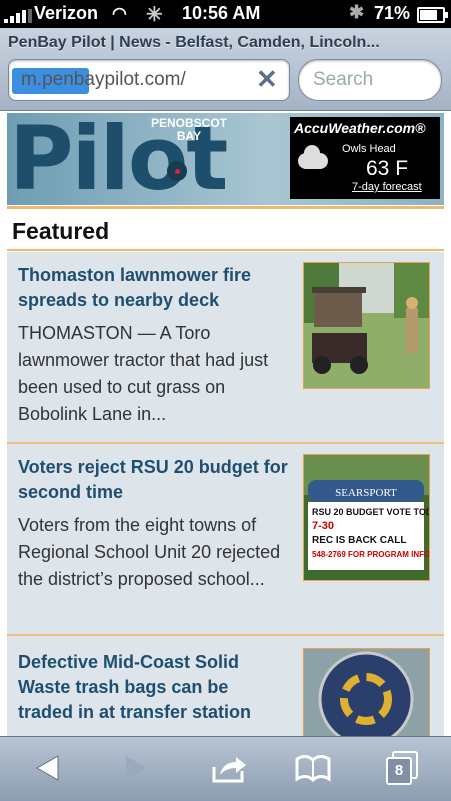 The width and height of the screenshot is (451, 801). What do you see at coordinates (343, 79) in the screenshot?
I see `search-placeholder: Search` at bounding box center [343, 79].